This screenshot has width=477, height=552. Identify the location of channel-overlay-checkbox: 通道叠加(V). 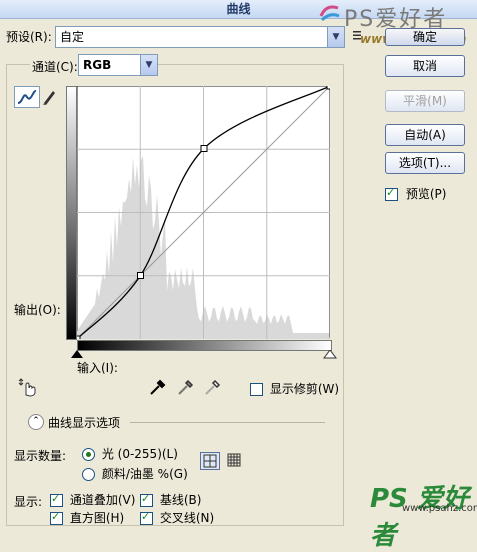
(92, 499).